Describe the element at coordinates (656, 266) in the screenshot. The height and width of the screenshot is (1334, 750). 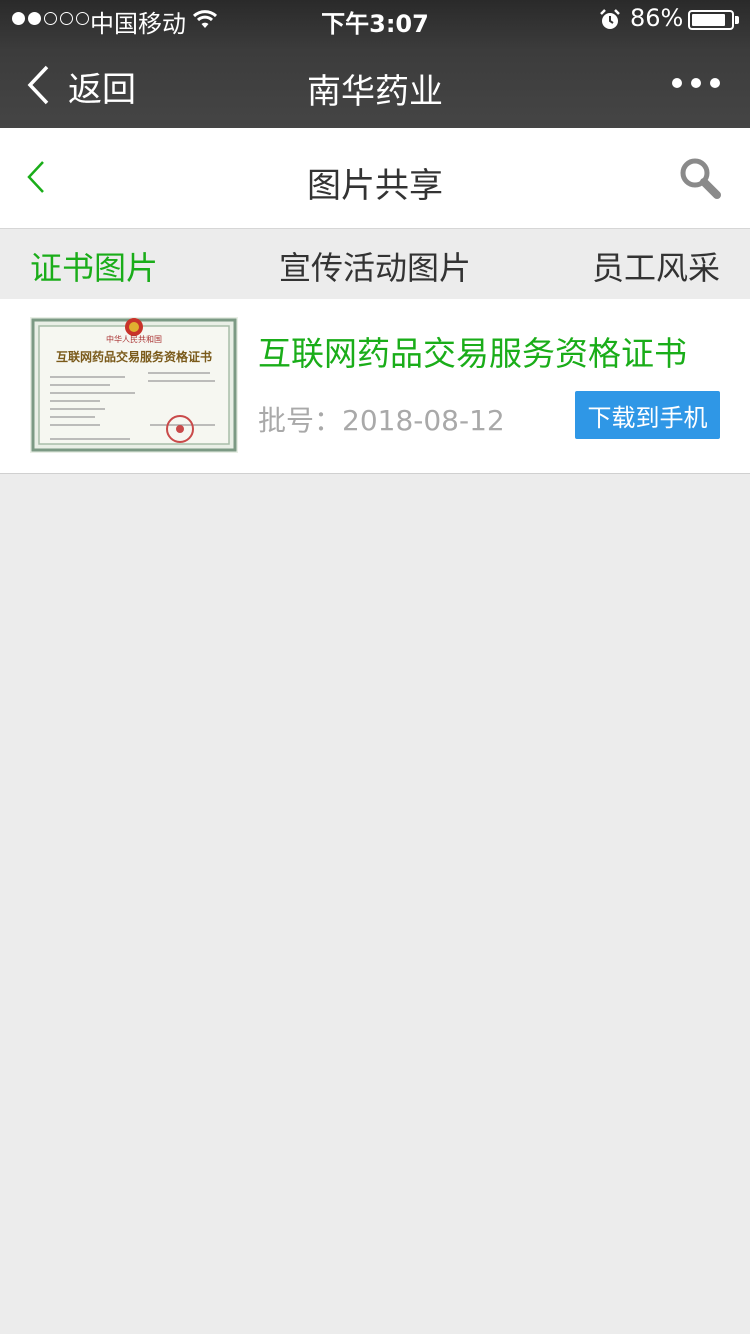
I see `tab-staff: 员工风采` at that location.